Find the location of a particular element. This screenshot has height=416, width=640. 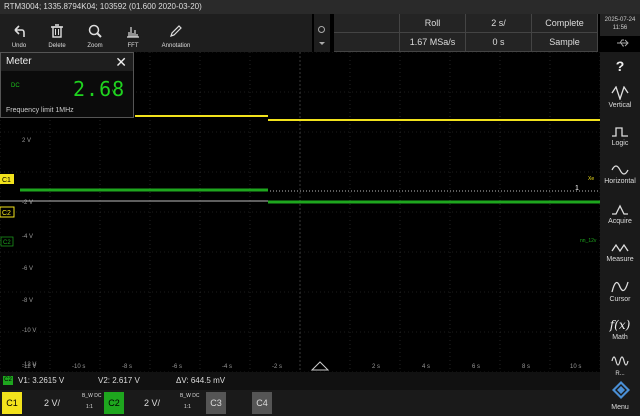

acquire-button: Acquire is located at coordinates (620, 214).